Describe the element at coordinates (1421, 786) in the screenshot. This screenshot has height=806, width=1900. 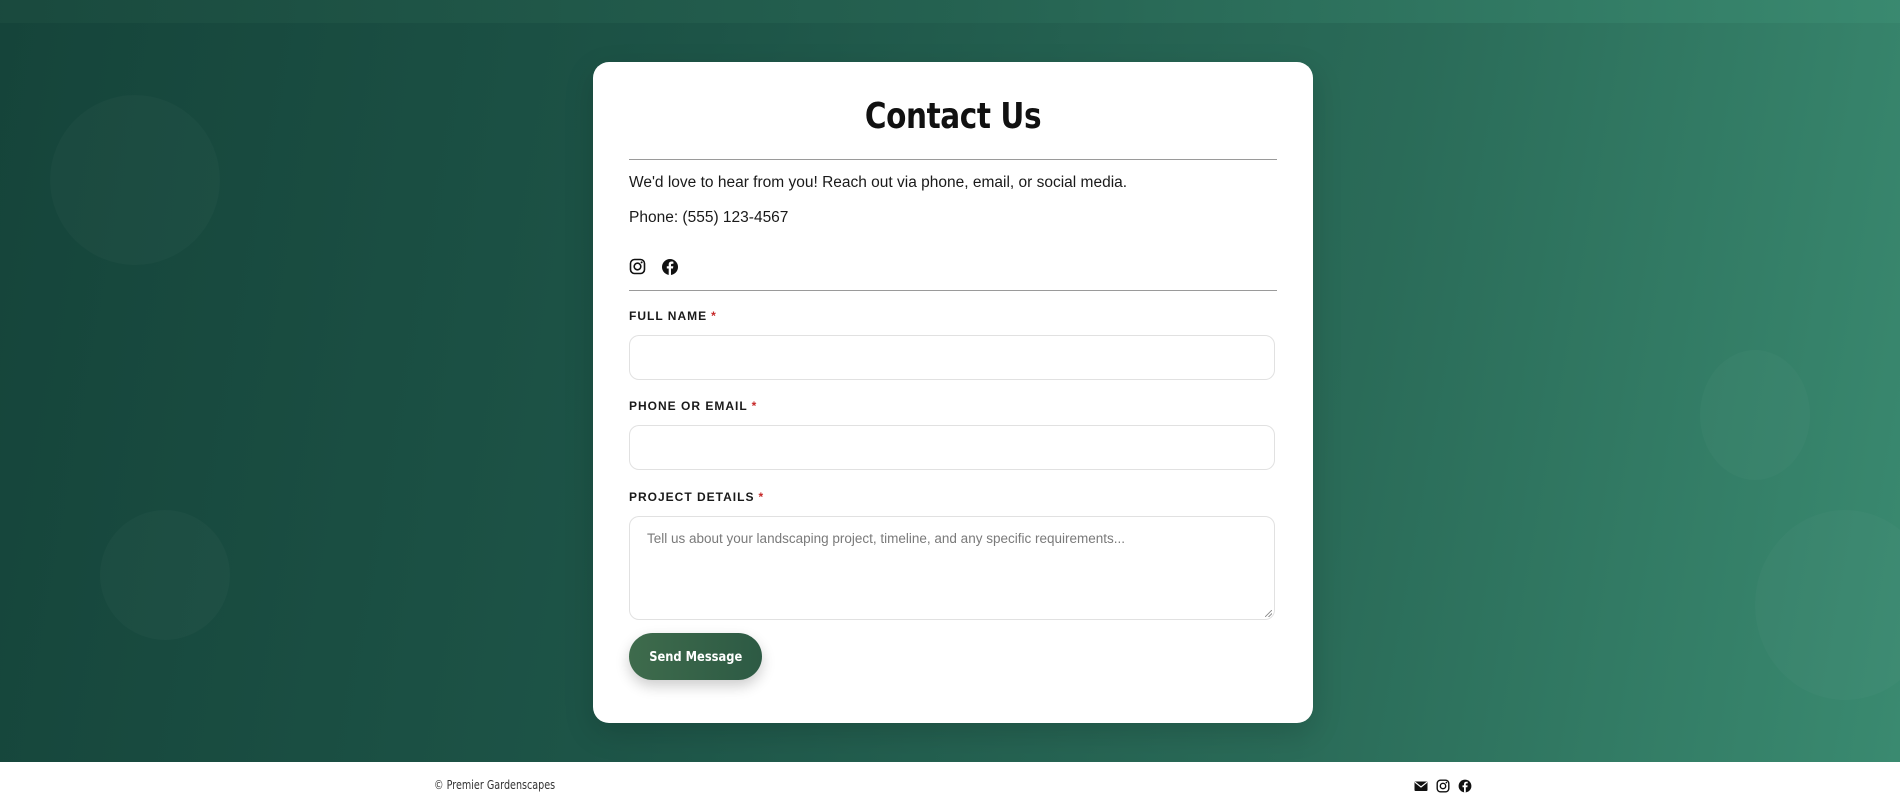
I see `mail-icon` at that location.